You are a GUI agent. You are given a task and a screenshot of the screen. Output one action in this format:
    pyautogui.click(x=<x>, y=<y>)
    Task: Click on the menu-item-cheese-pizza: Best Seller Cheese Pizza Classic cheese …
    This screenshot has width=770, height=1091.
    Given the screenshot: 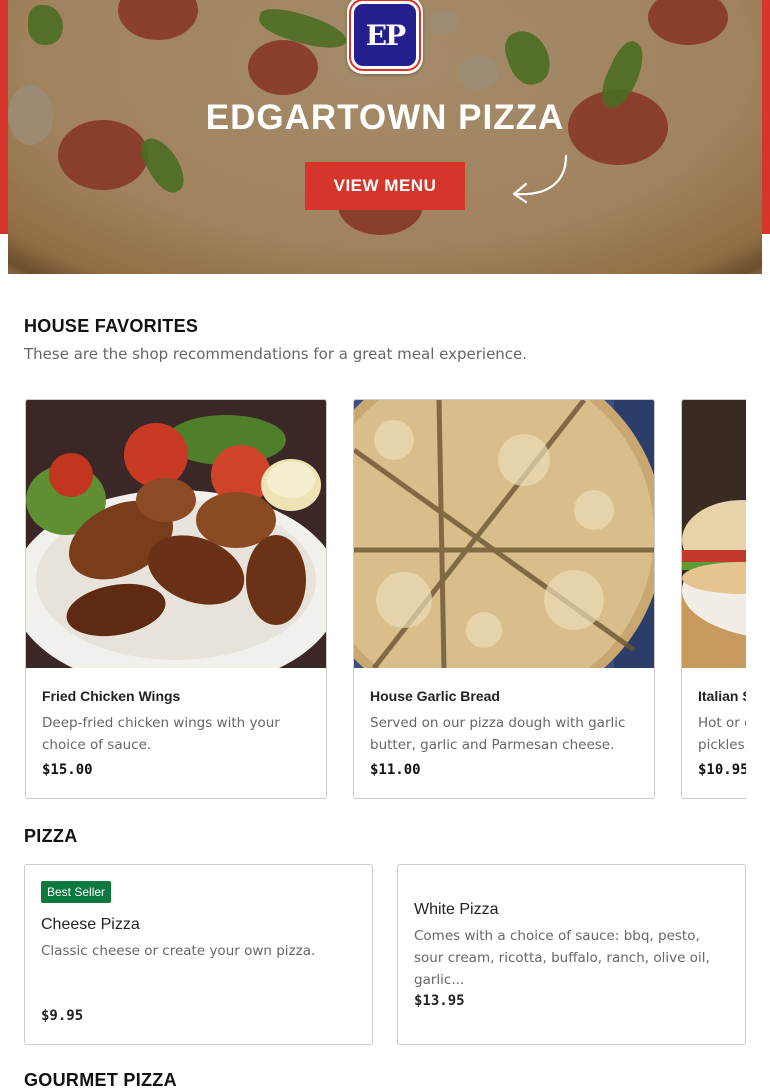 What is the action you would take?
    pyautogui.click(x=198, y=954)
    